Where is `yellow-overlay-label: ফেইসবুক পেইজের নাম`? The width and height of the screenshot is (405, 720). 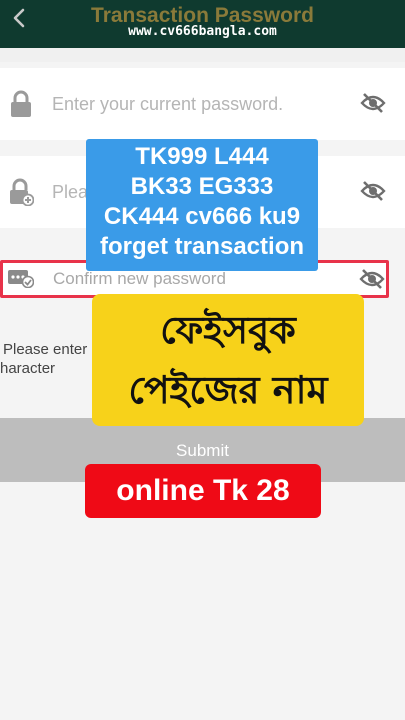 yellow-overlay-label: ফেইসবুক পেইজের নাম is located at coordinates (228, 360).